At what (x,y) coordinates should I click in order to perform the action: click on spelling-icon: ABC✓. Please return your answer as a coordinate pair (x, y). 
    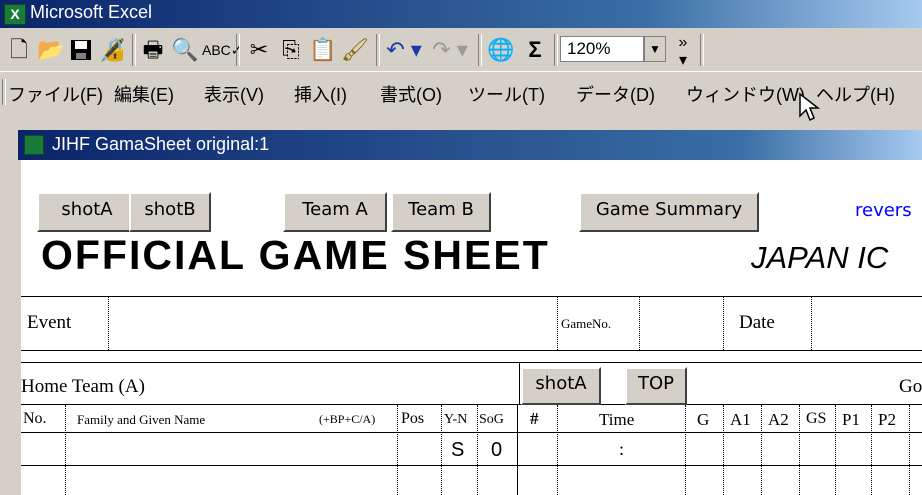
    Looking at the image, I should click on (222, 50).